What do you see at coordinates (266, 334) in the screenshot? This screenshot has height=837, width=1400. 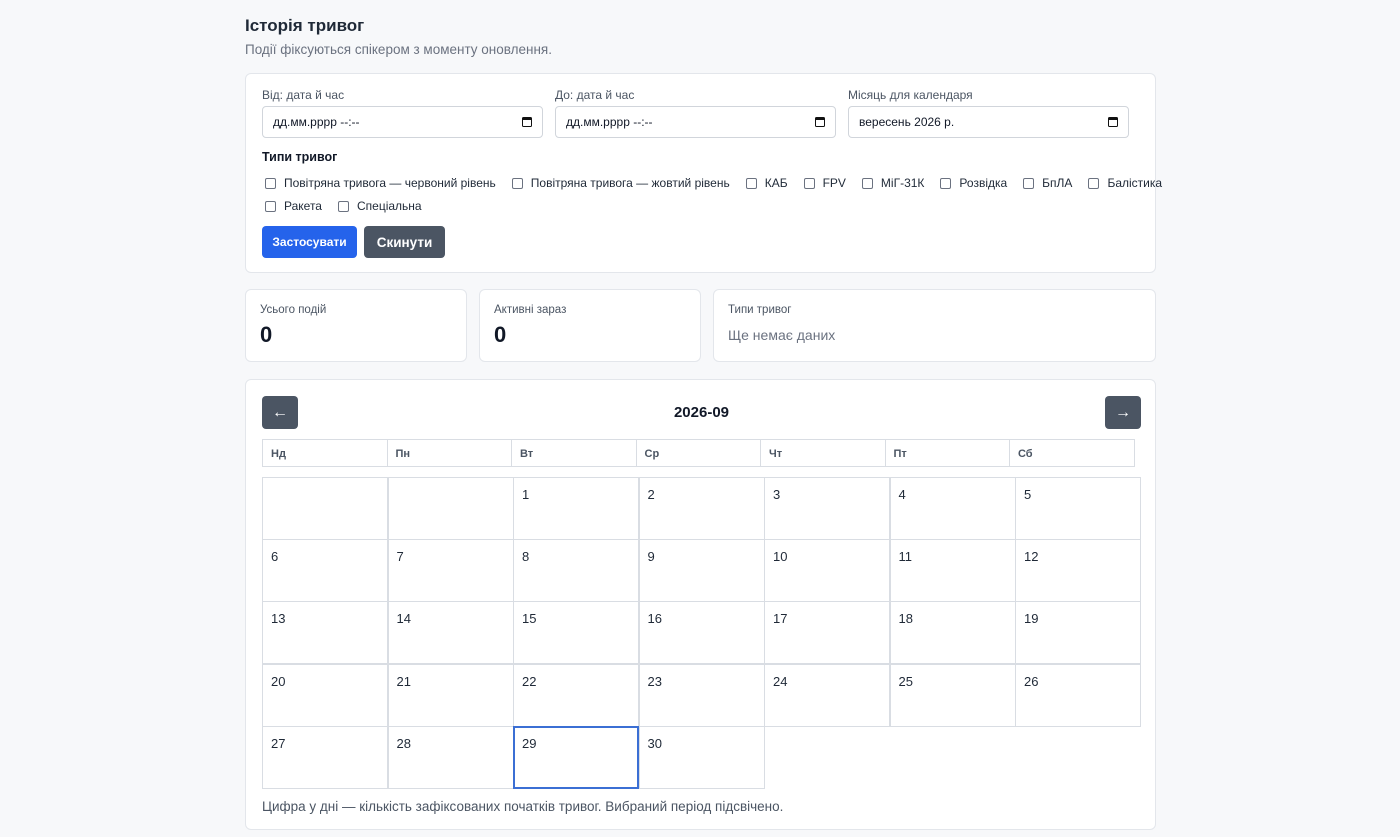 I see `total-events-value: 0` at bounding box center [266, 334].